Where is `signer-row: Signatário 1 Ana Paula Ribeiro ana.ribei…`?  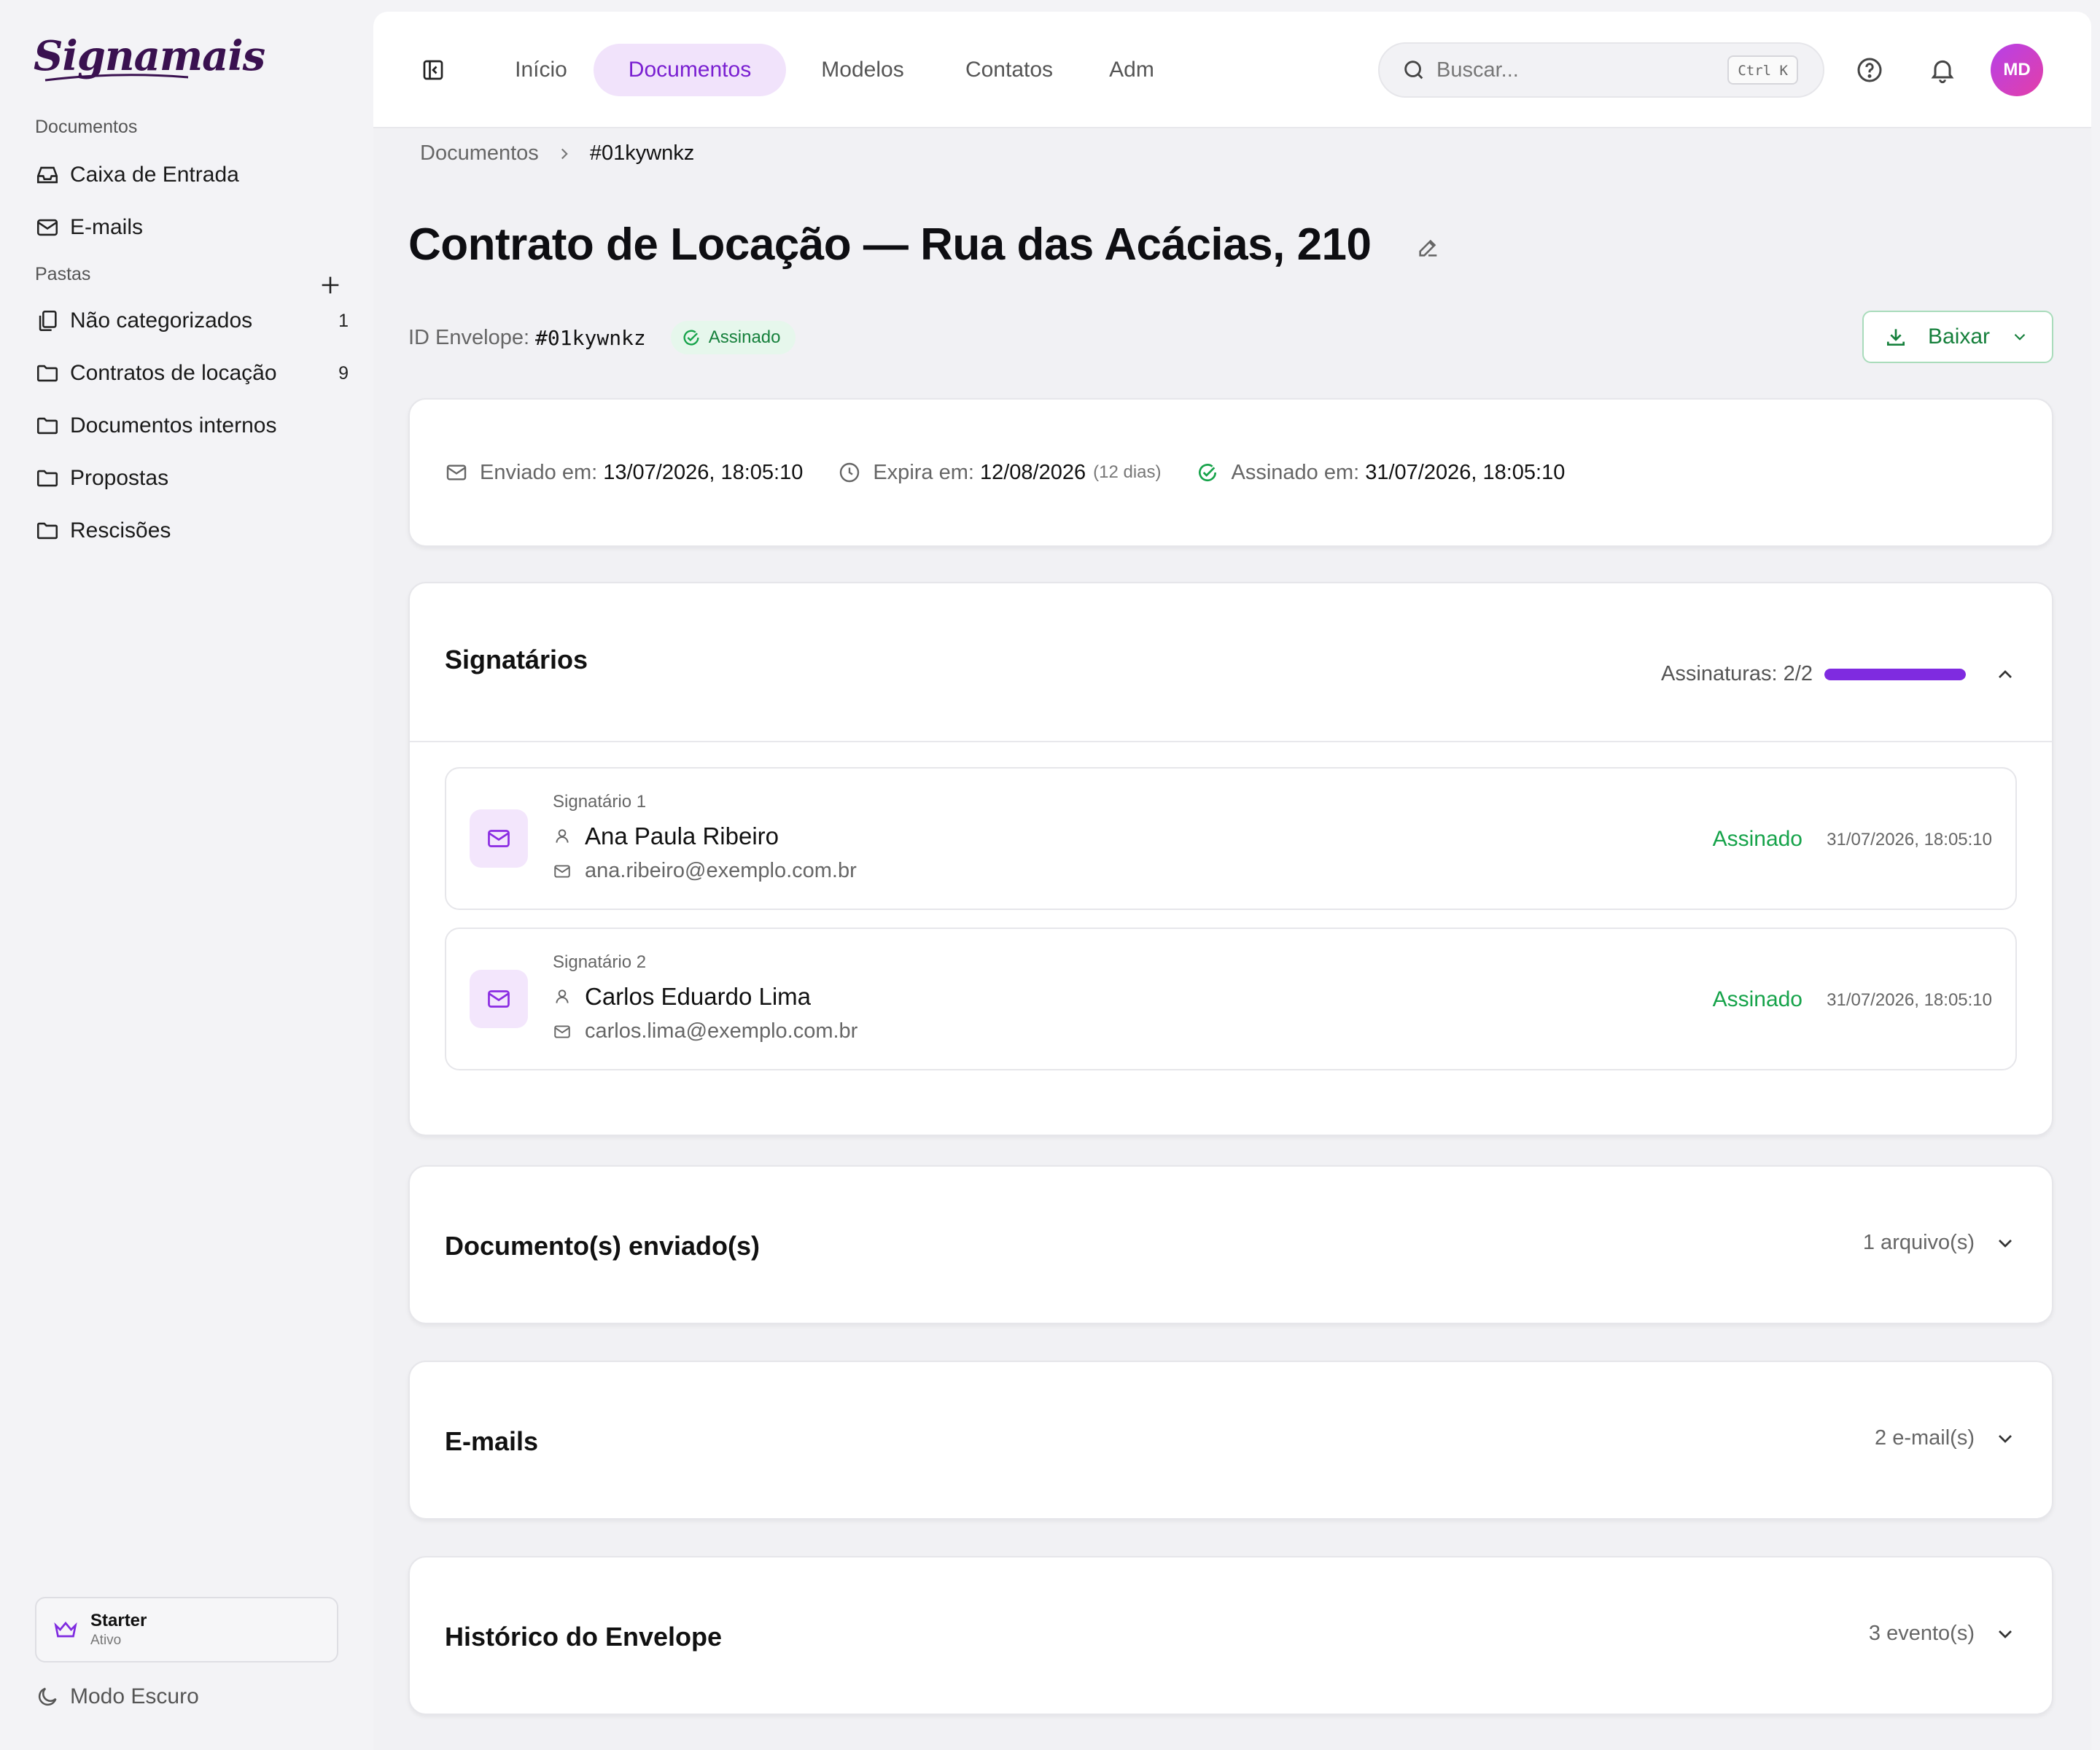 signer-row: Signatário 1 Ana Paula Ribeiro ana.ribei… is located at coordinates (1231, 838).